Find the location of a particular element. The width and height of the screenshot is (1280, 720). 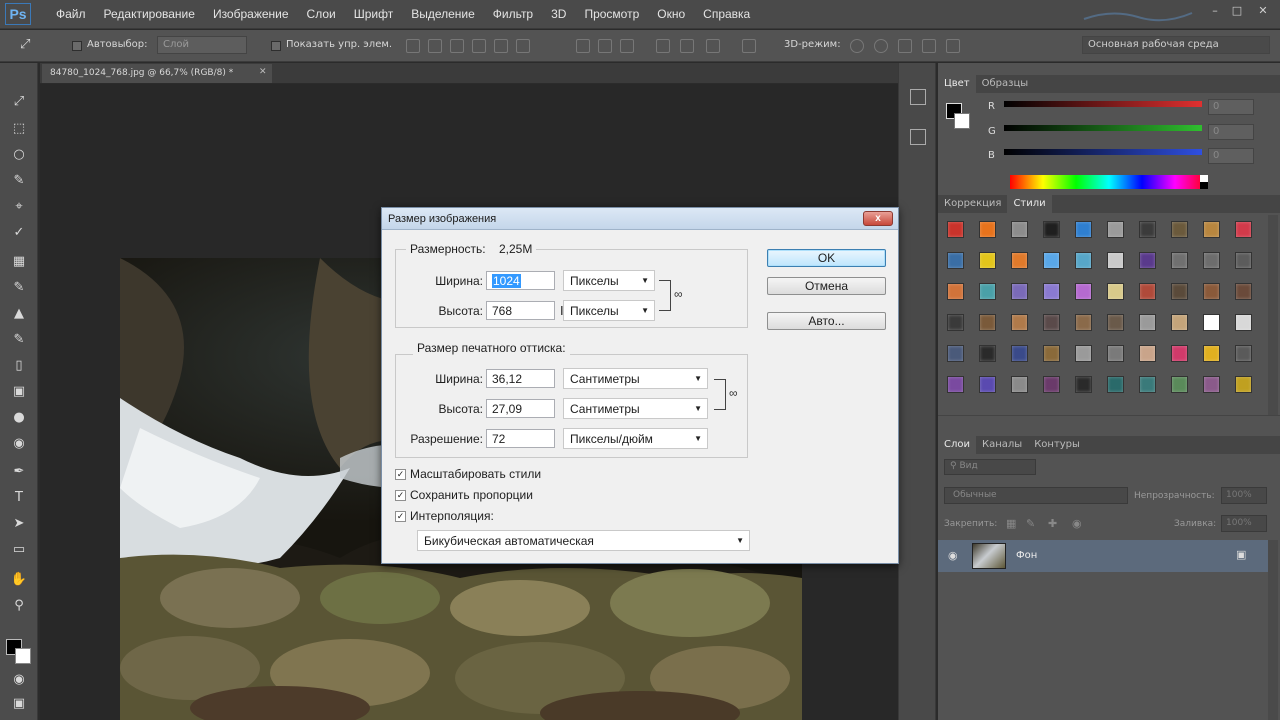

print-height-field: 27,09 is located at coordinates (520, 408).